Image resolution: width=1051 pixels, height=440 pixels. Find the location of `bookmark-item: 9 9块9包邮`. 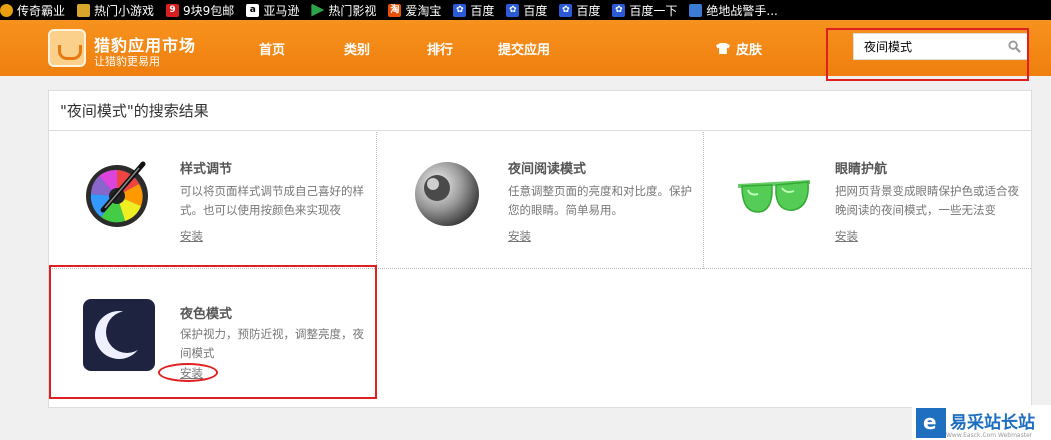

bookmark-item: 9 9块9包邮 is located at coordinates (200, 10).